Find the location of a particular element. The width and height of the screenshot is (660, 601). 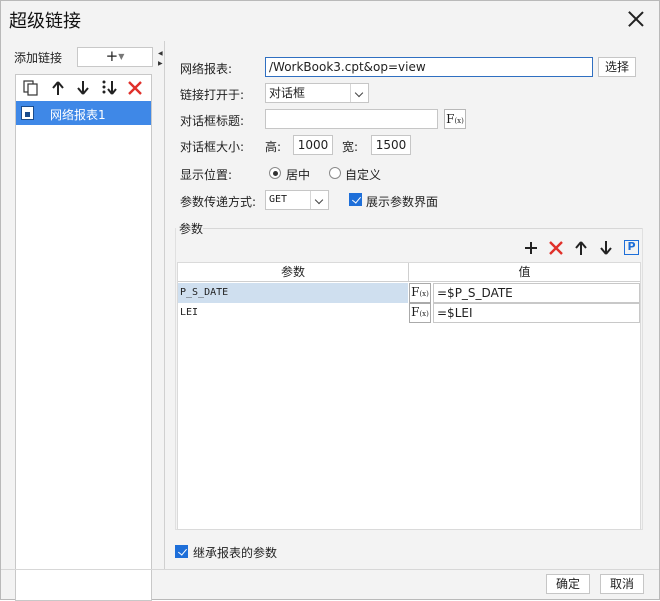

param-p-icon: P is located at coordinates (631, 247).